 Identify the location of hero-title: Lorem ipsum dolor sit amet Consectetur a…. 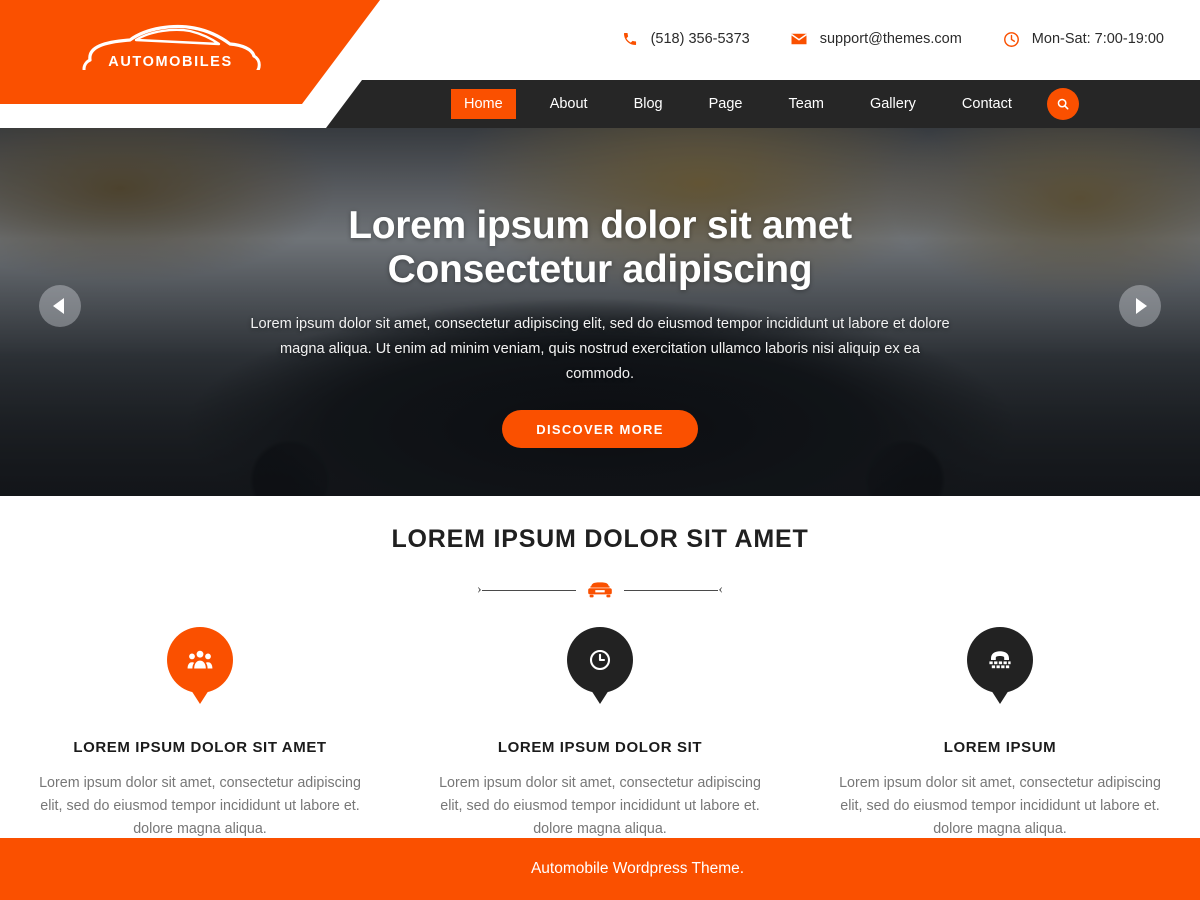
(600, 248).